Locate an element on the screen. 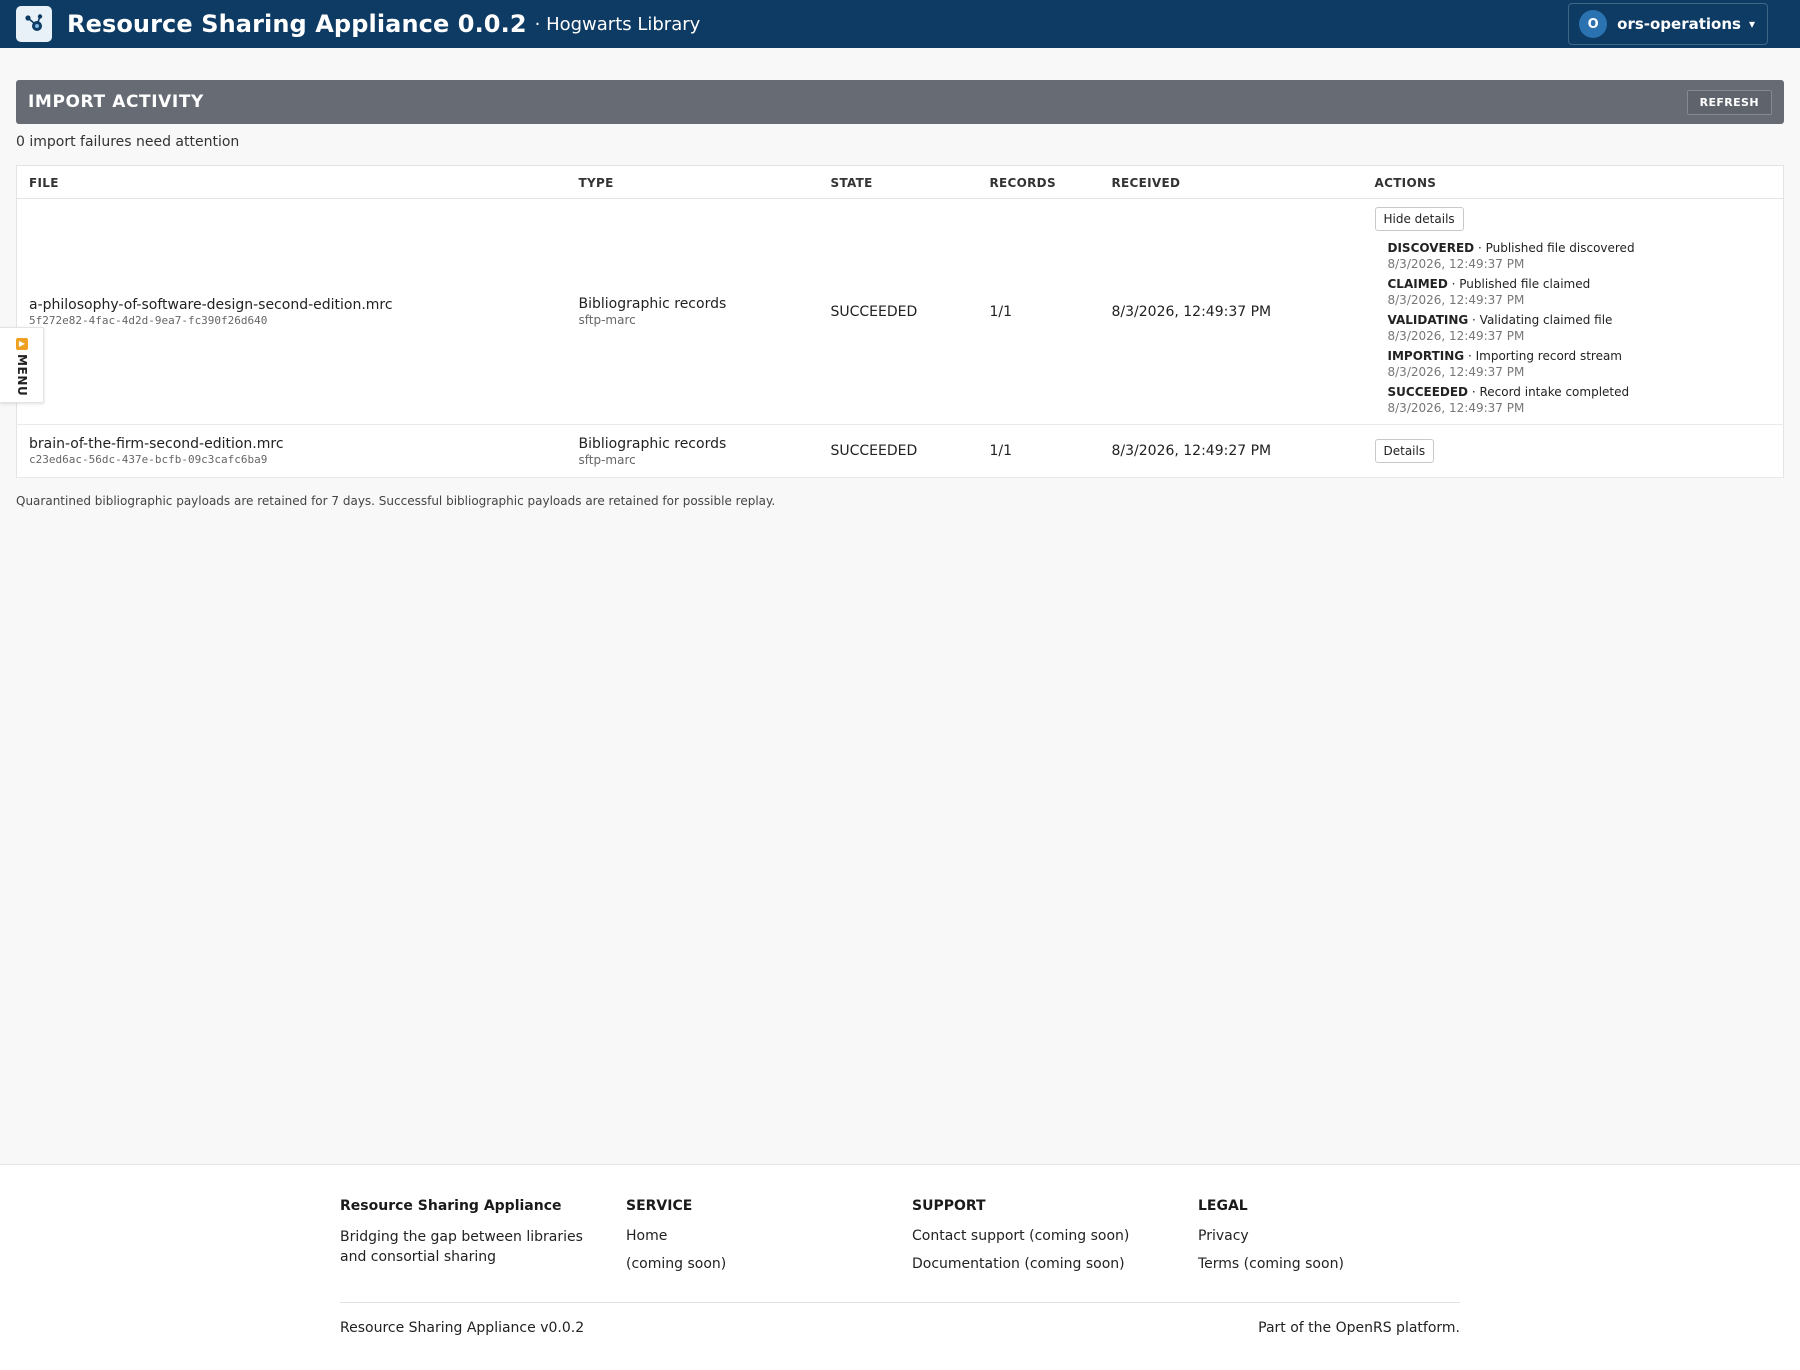 Image resolution: width=1800 pixels, height=1370 pixels. column-header-received: RECEIVED is located at coordinates (1231, 182).